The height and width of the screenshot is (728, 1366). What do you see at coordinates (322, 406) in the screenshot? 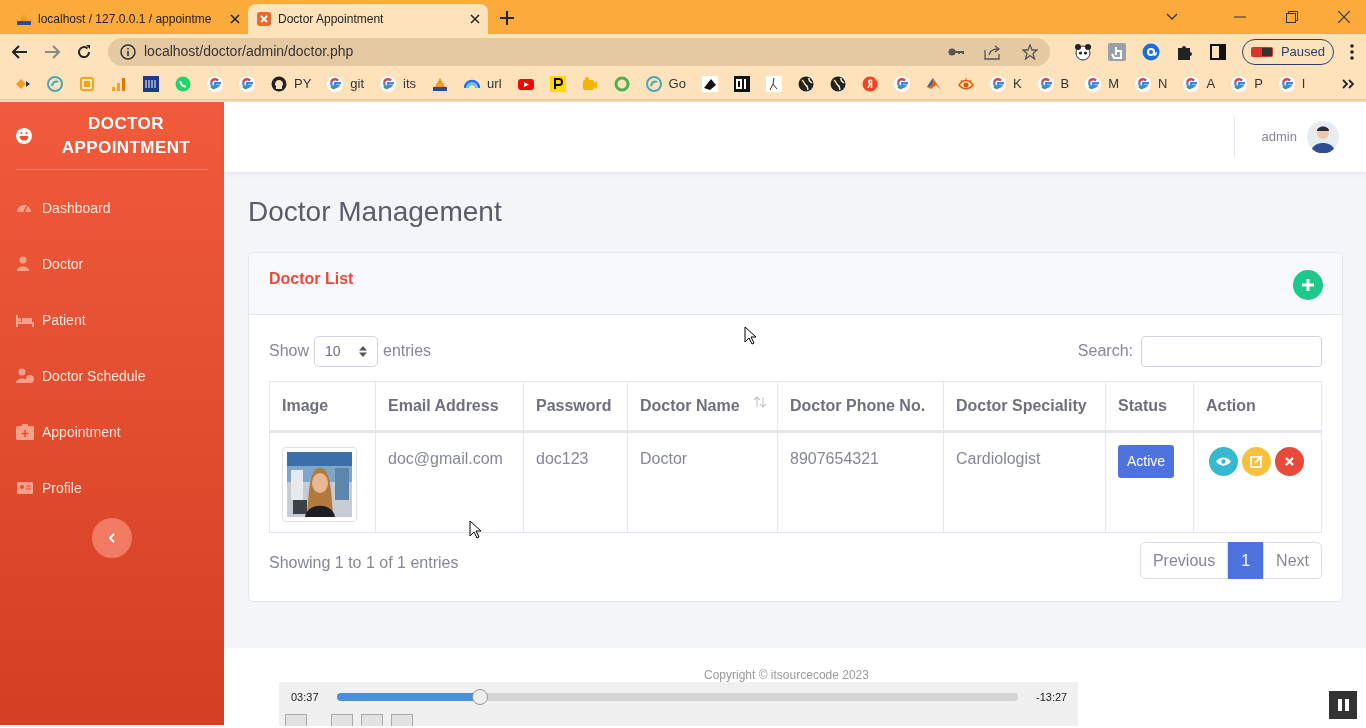
I see `column-header: Image` at bounding box center [322, 406].